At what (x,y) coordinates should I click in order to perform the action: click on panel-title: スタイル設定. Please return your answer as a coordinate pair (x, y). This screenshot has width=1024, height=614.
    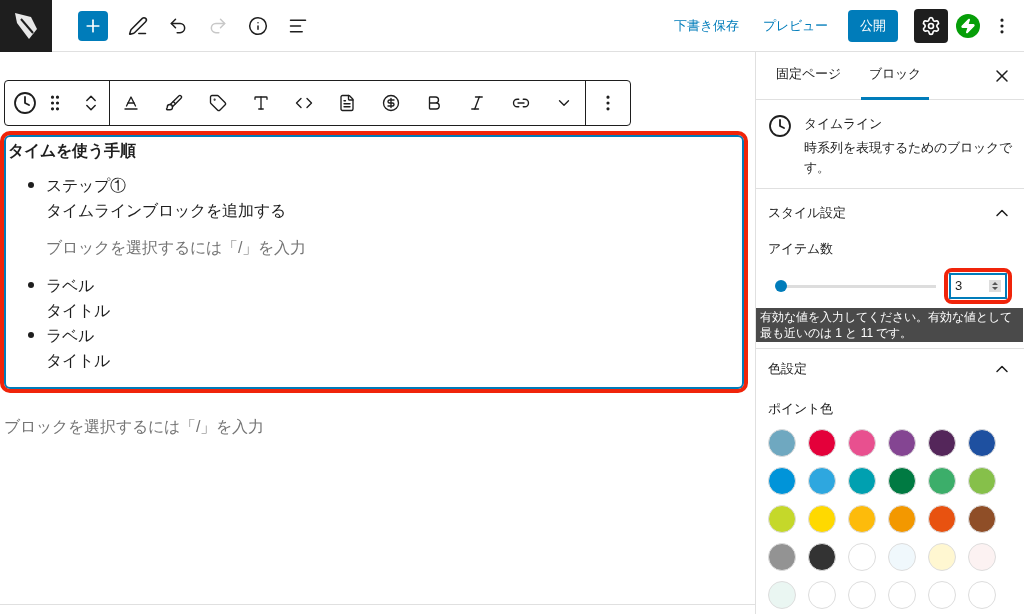
    Looking at the image, I should click on (807, 212).